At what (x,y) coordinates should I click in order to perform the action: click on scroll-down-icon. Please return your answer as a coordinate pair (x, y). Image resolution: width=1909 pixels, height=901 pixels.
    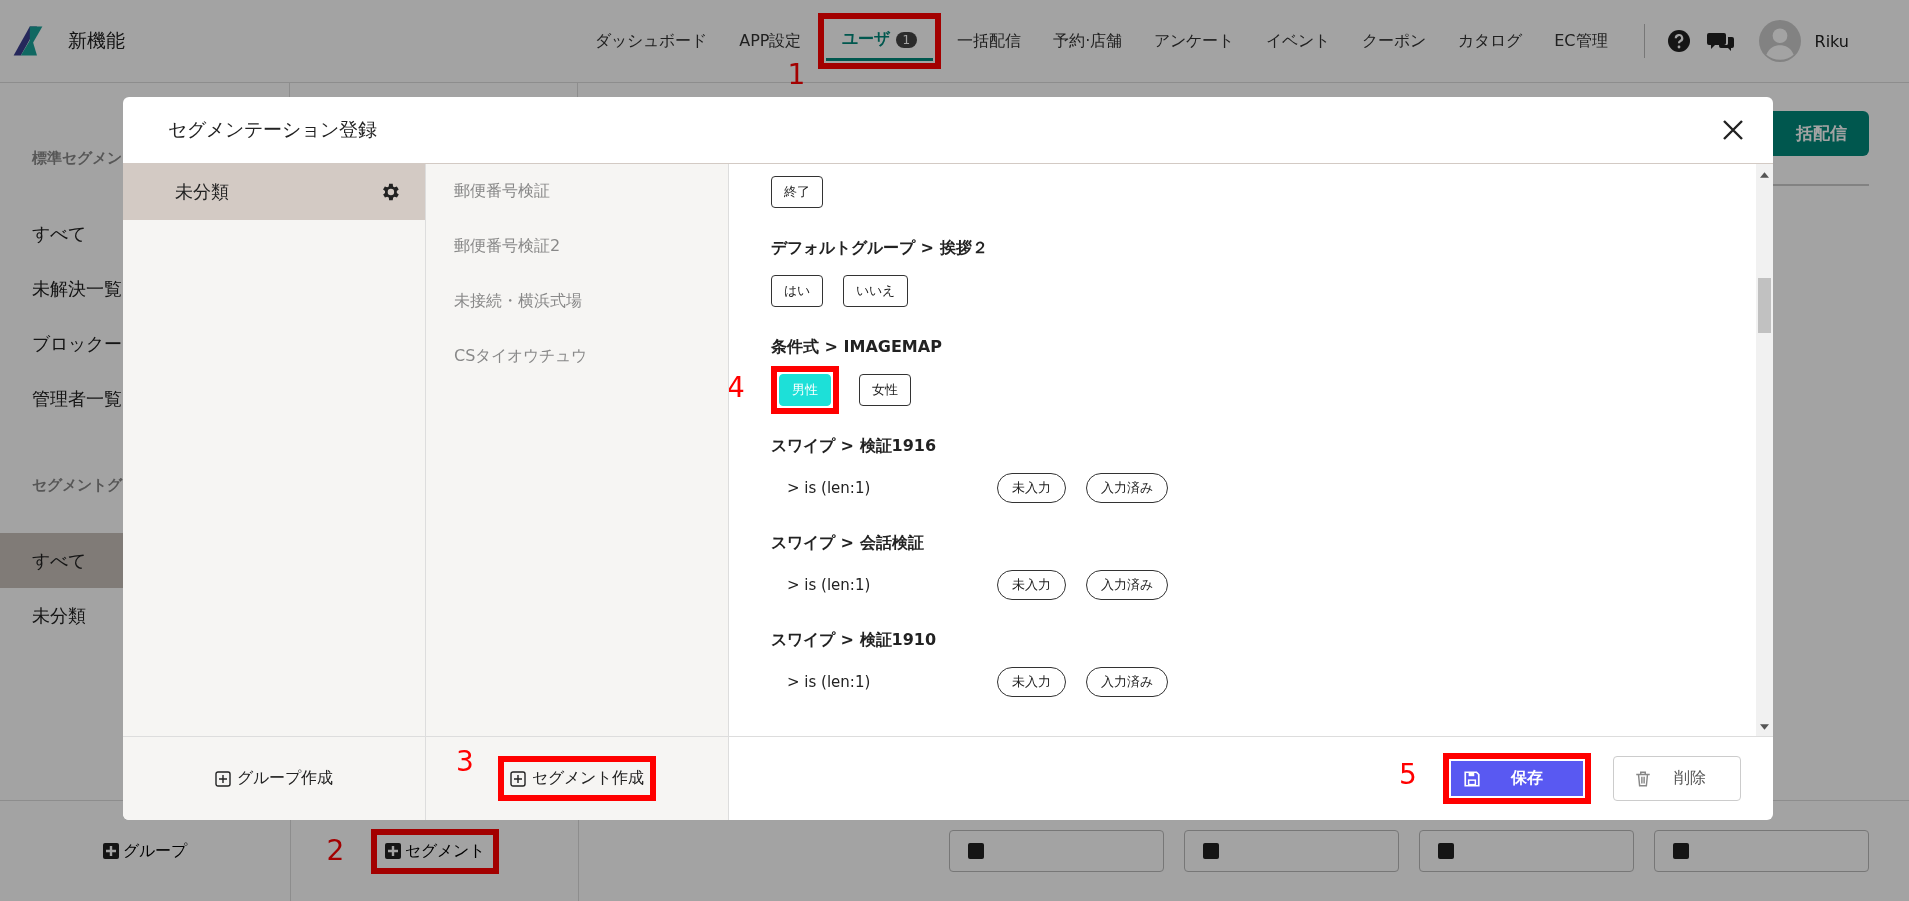
    Looking at the image, I should click on (1764, 727).